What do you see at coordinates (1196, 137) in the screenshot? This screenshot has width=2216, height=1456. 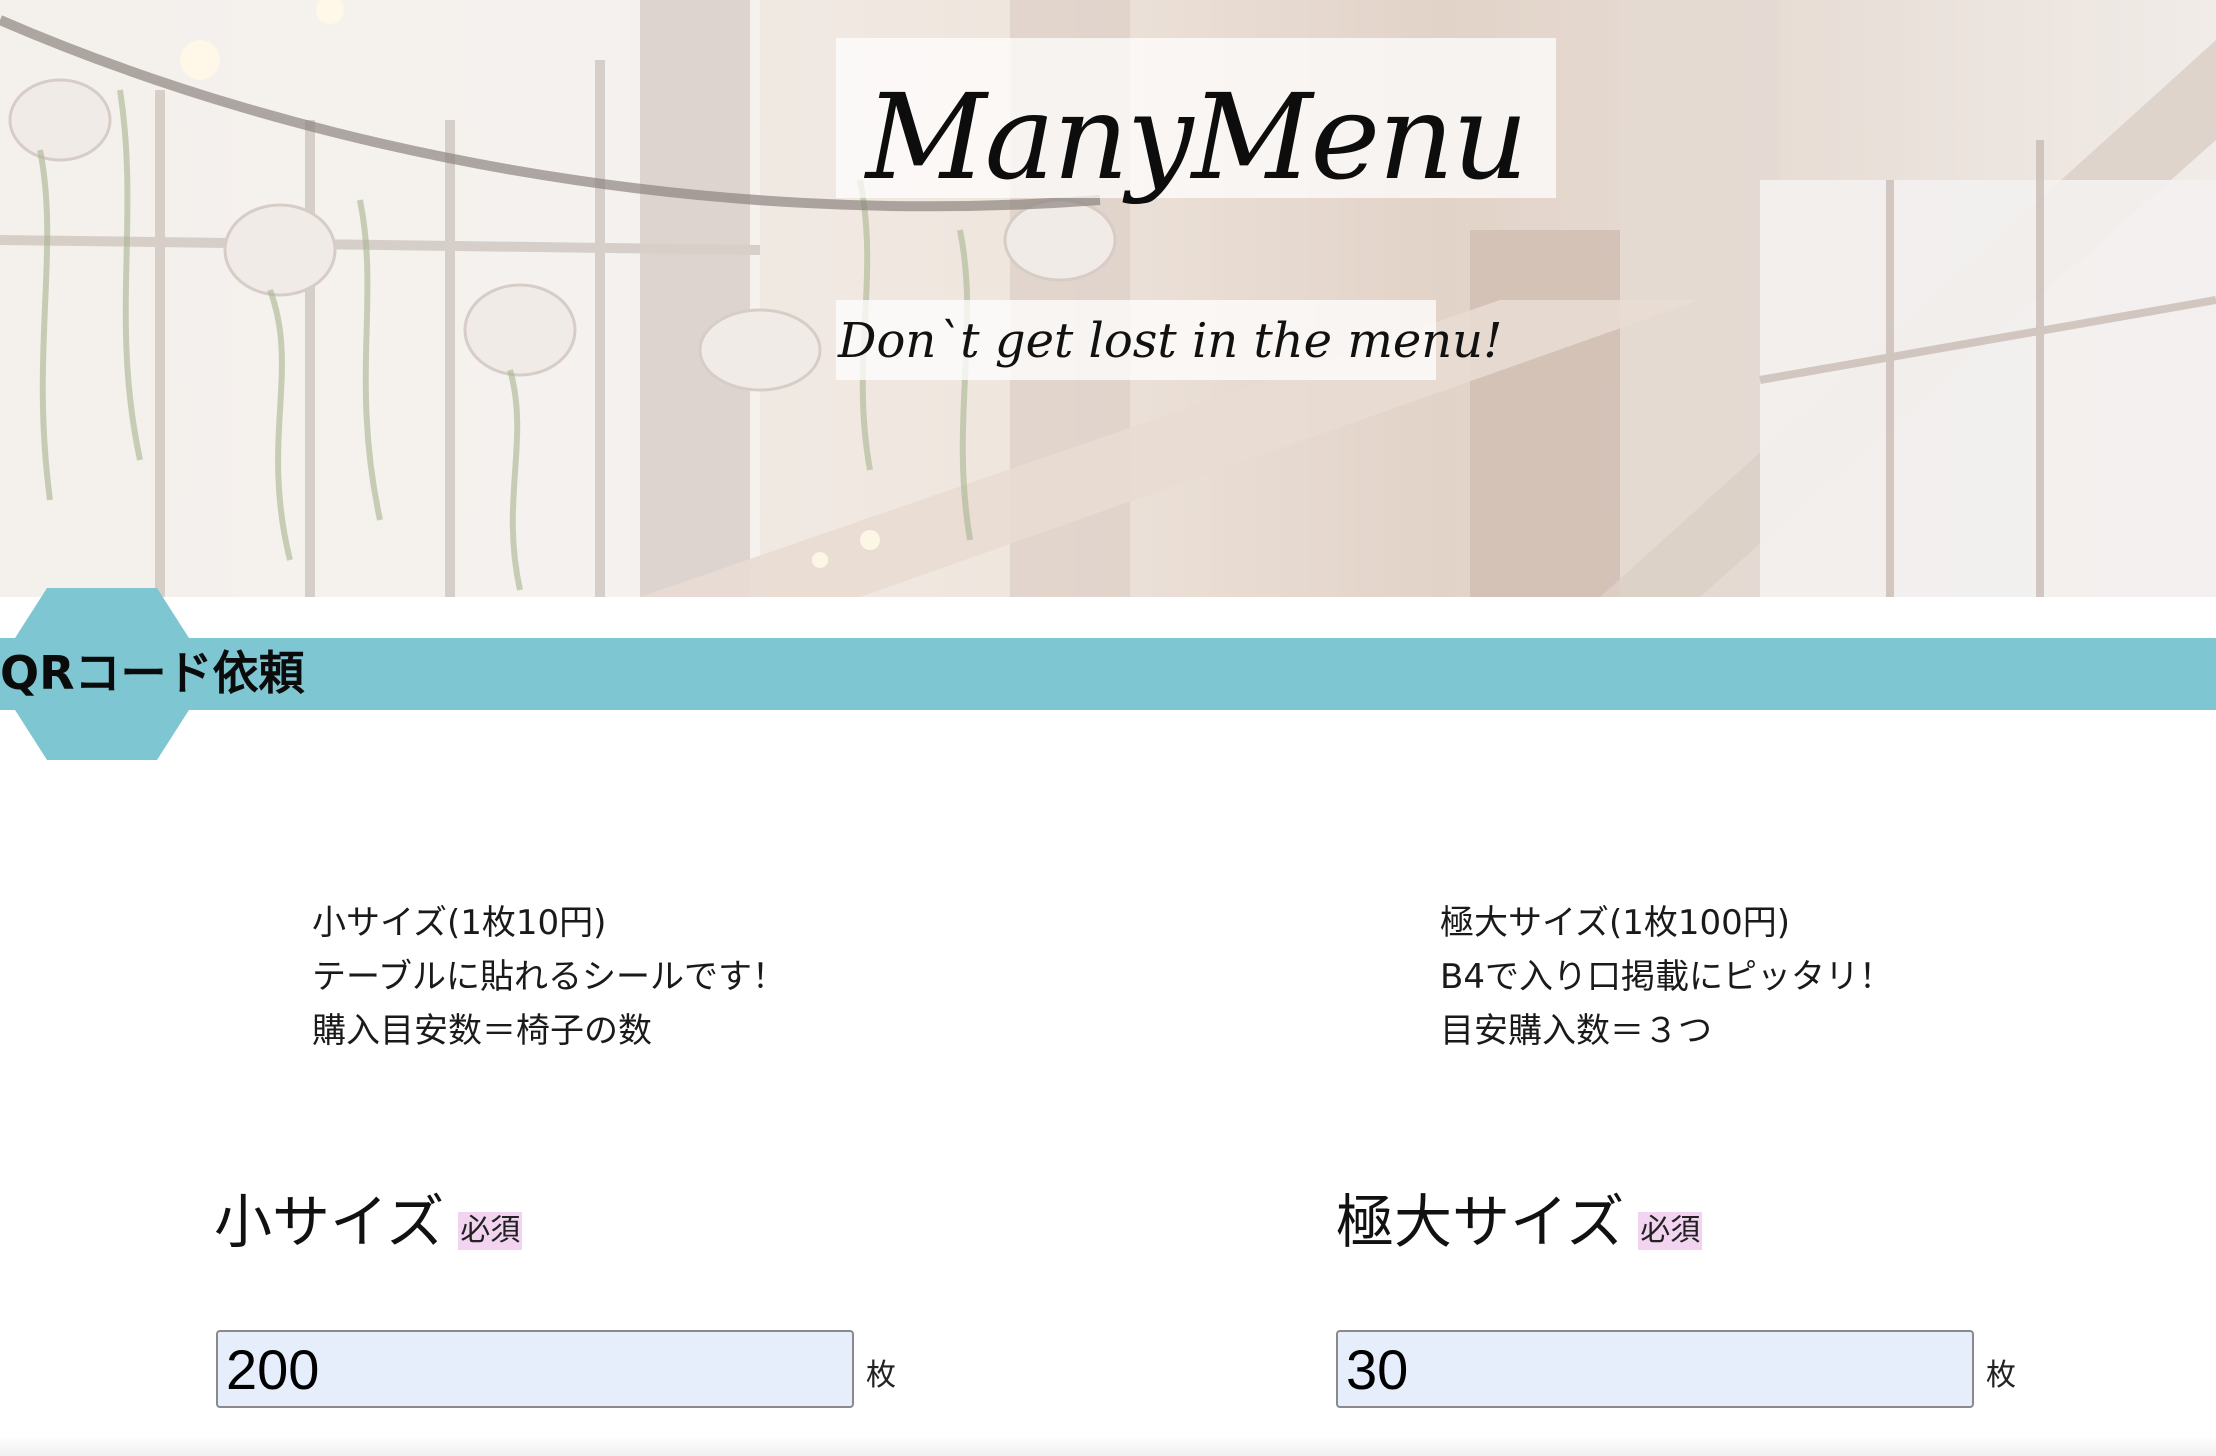 I see `site-logo: ManyMenu` at bounding box center [1196, 137].